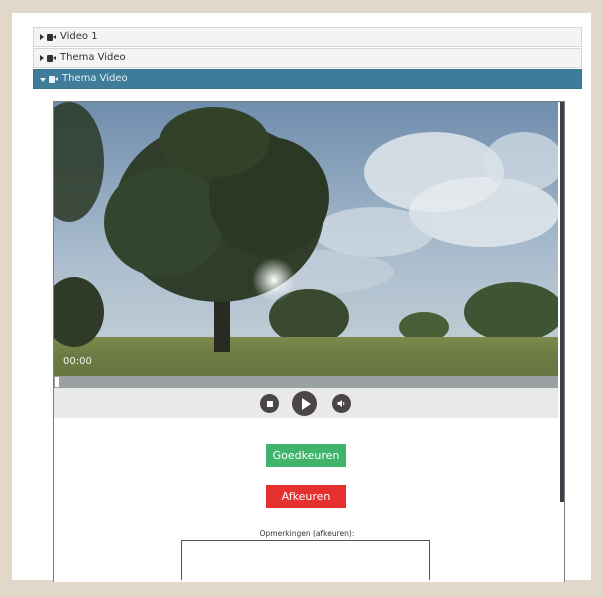 The height and width of the screenshot is (597, 603). What do you see at coordinates (57, 382) in the screenshot?
I see `seek-handle` at bounding box center [57, 382].